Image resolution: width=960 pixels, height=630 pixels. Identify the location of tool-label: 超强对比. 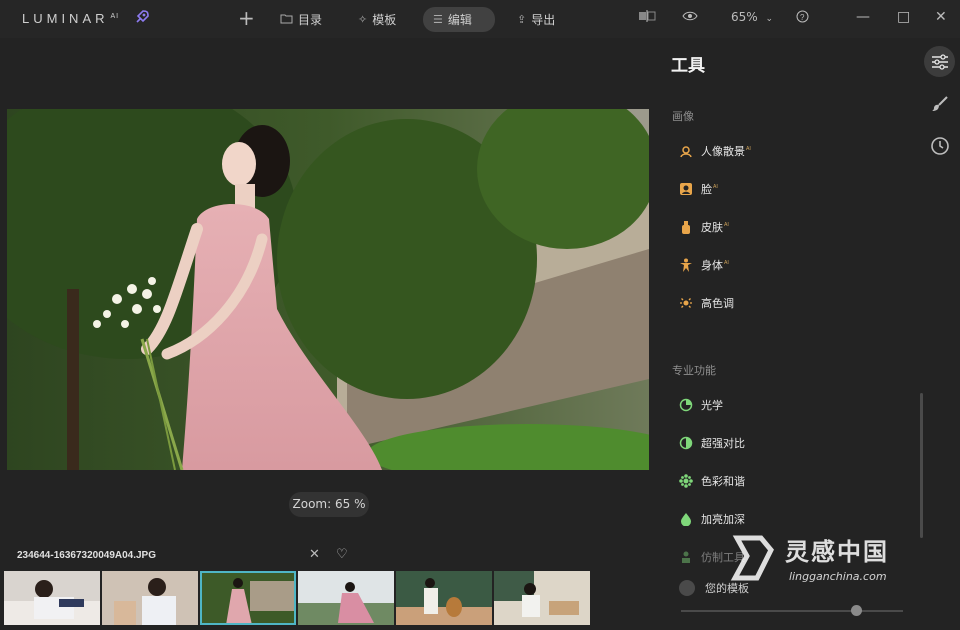
(723, 443).